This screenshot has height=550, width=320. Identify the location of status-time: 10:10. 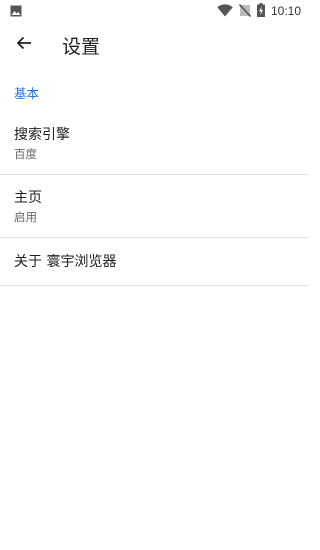
(285, 11).